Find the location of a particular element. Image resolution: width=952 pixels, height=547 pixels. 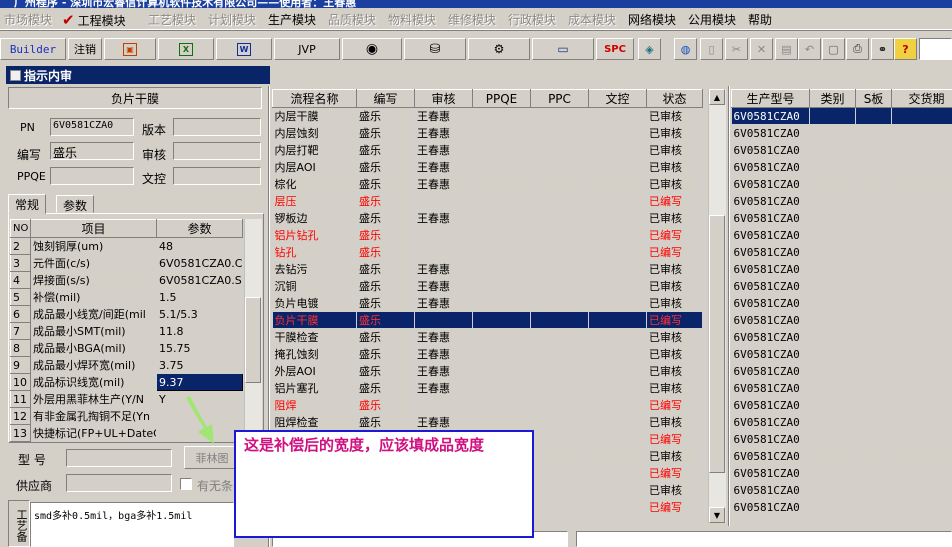

tab-general: 常规 is located at coordinates (27, 204).